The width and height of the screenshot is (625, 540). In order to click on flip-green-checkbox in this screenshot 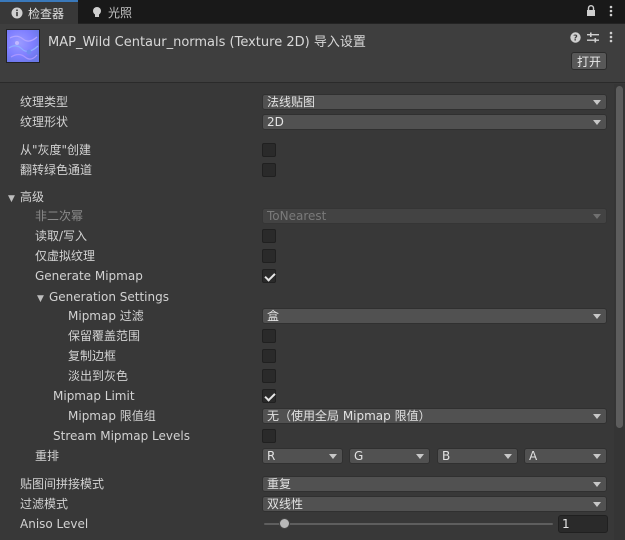, I will do `click(269, 170)`.